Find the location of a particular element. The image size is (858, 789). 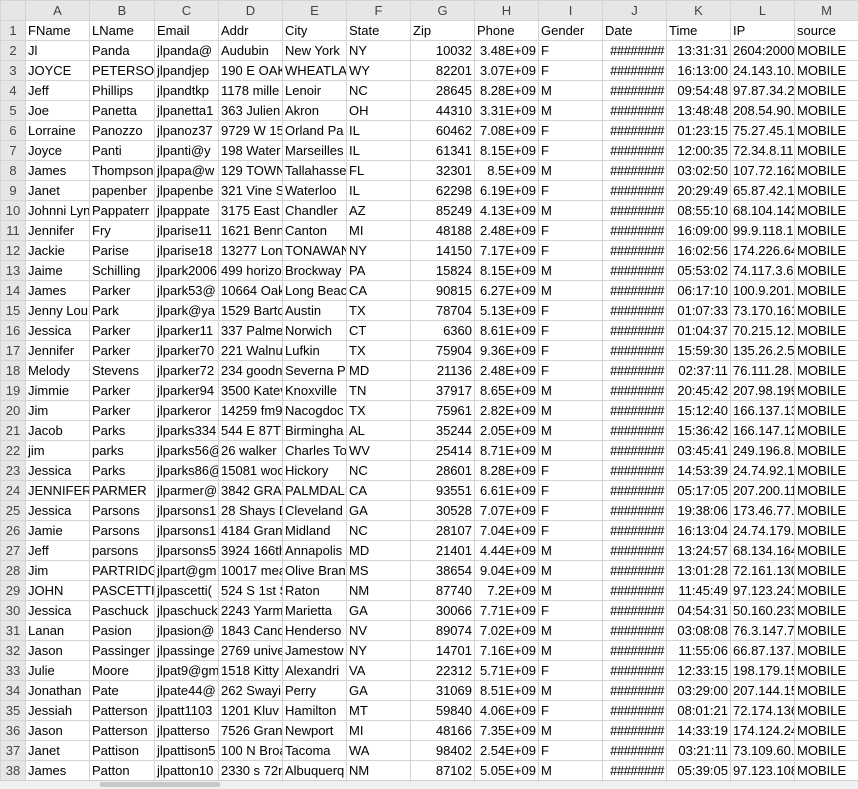

cell: Annapolis is located at coordinates (314, 550).